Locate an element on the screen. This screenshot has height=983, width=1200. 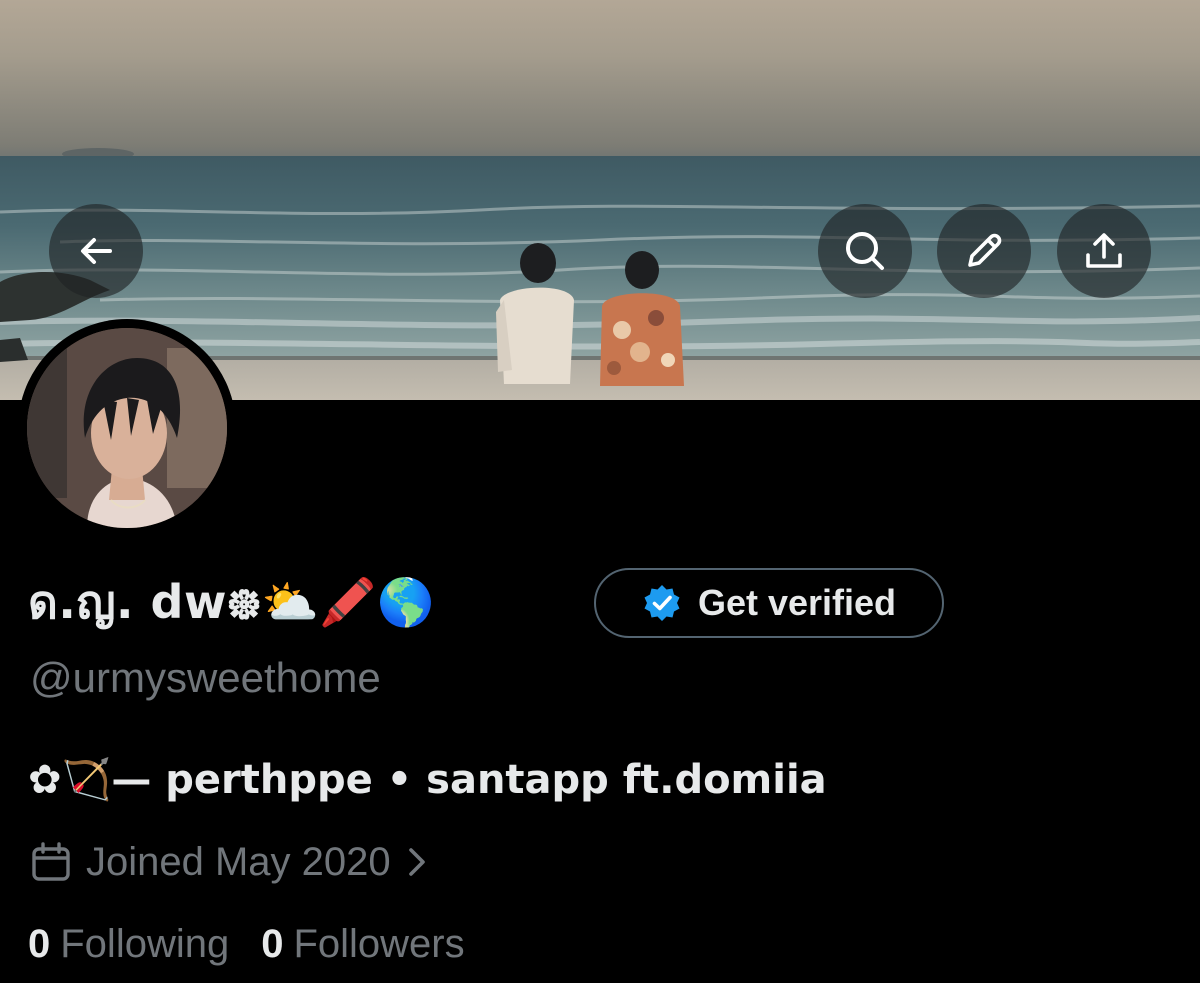
get-verified-label: Get verified is located at coordinates (797, 602).